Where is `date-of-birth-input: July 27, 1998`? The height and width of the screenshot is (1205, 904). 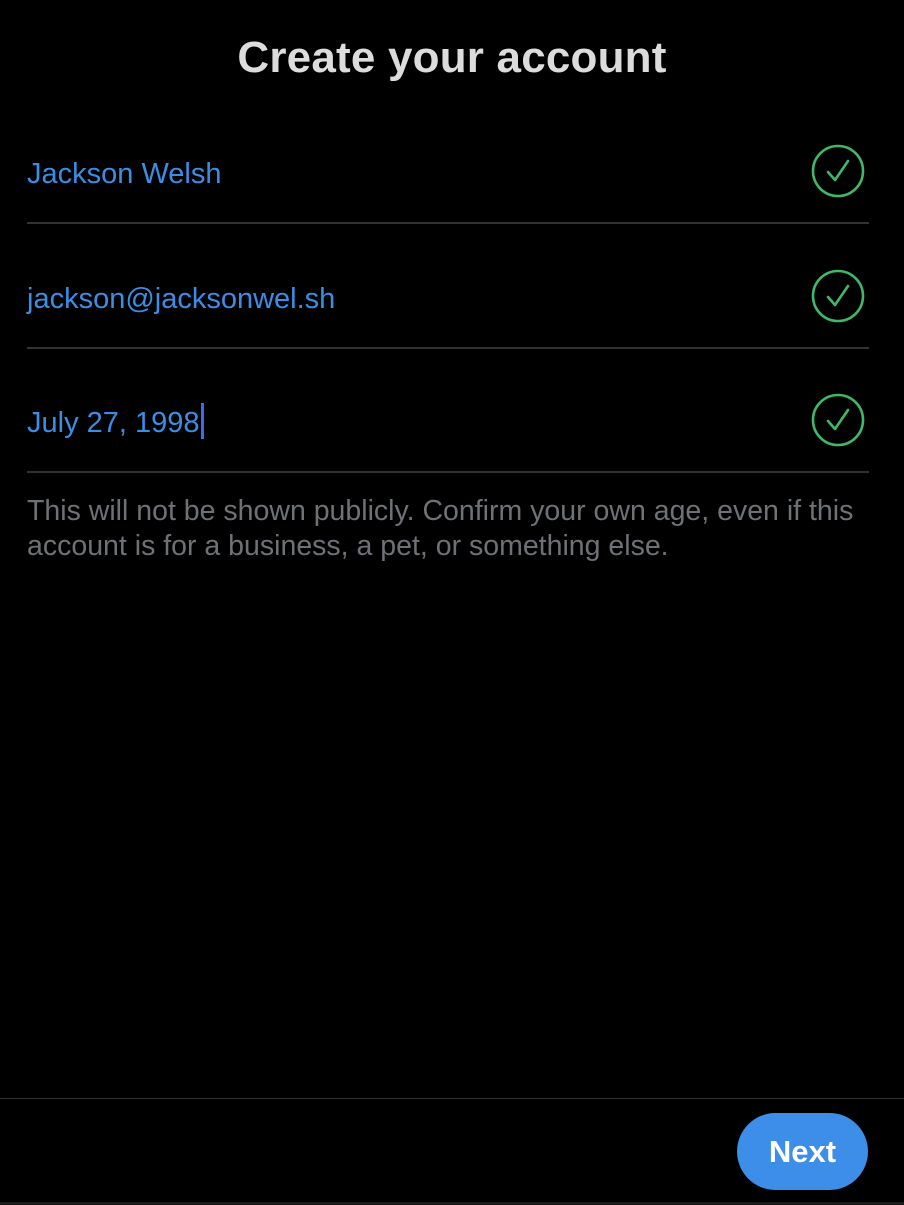 date-of-birth-input: July 27, 1998 is located at coordinates (115, 423).